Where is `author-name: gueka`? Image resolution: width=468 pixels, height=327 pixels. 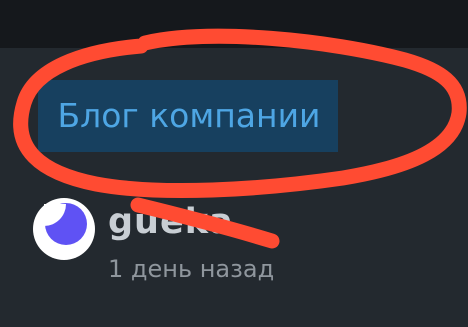
author-name: gueka is located at coordinates (171, 222).